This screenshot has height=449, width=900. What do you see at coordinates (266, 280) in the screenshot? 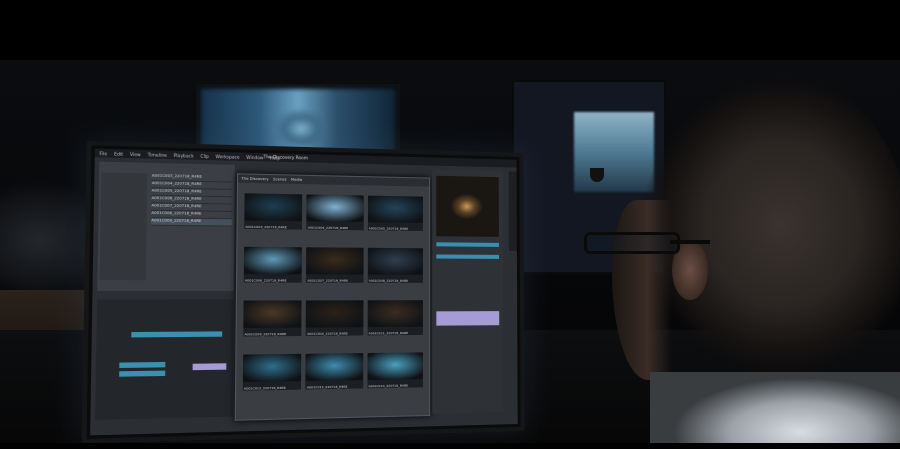
I see `thumbnail-label: A001C006_220718_R4RE` at bounding box center [266, 280].